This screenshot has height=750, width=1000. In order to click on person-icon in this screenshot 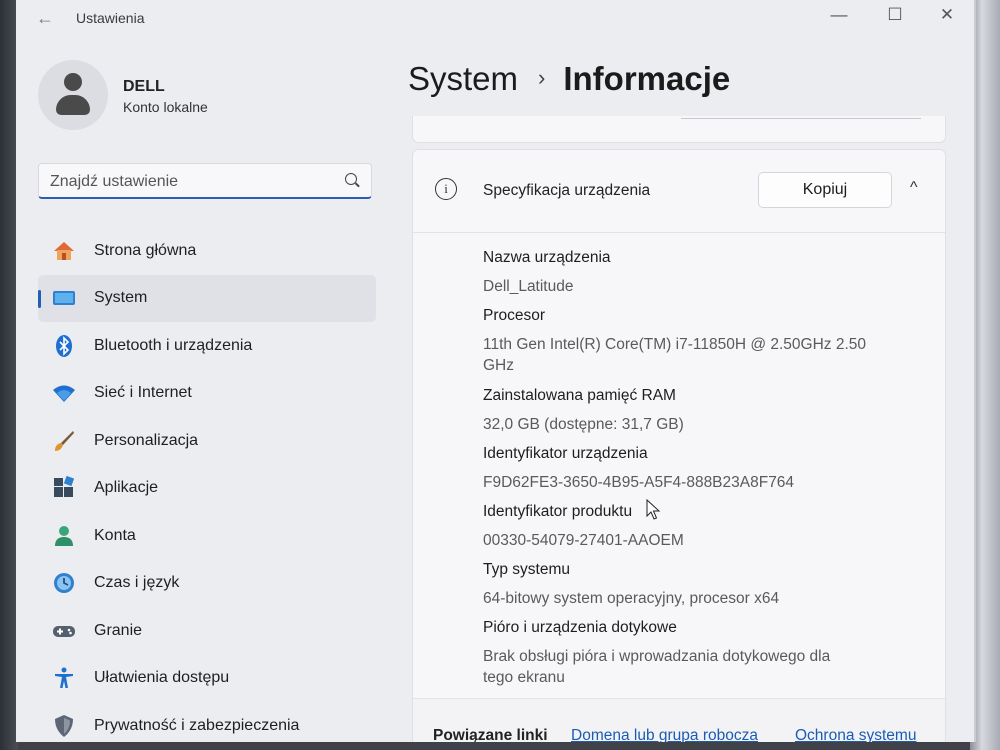, I will do `click(64, 536)`.